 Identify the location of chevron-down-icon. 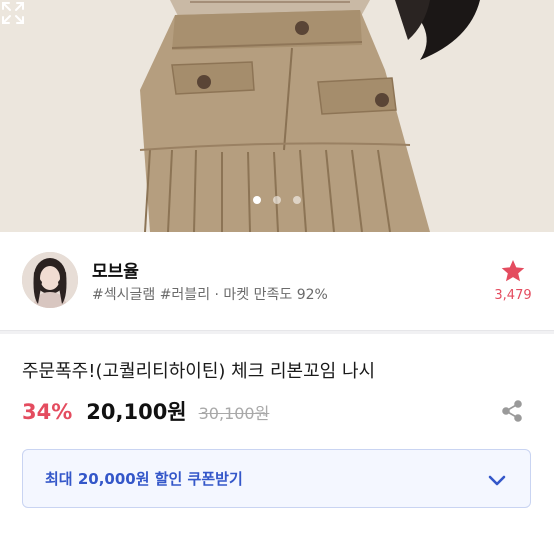
(497, 480).